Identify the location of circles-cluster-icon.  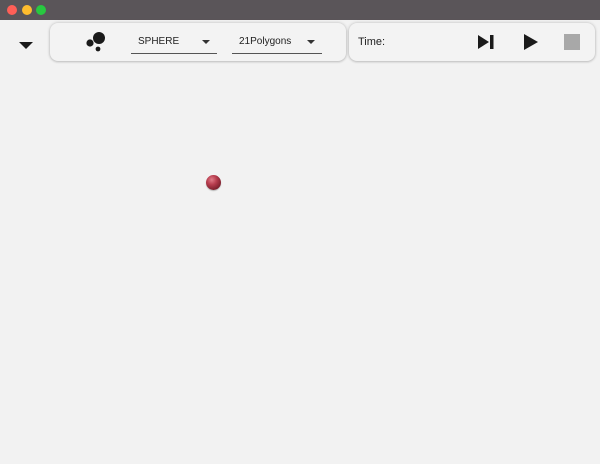
(96, 42).